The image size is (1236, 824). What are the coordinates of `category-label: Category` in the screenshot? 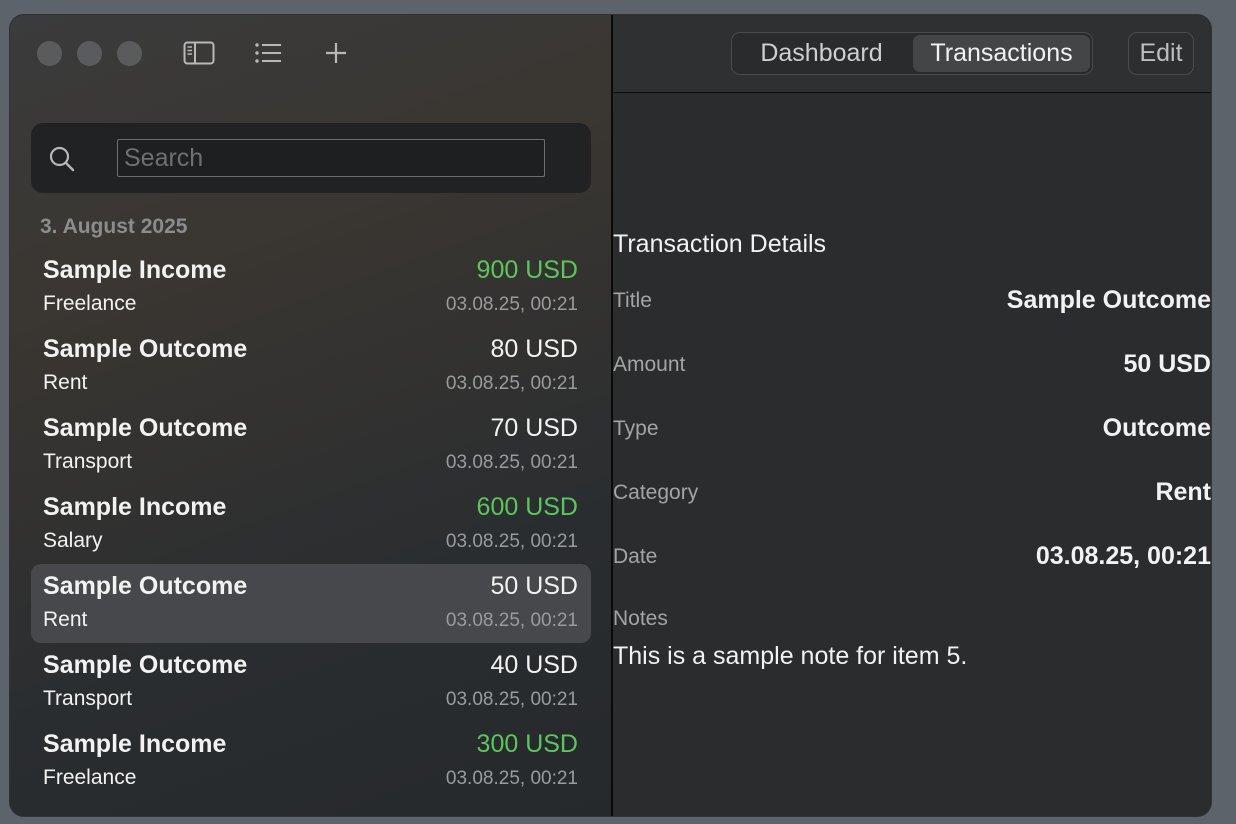 It's located at (656, 492).